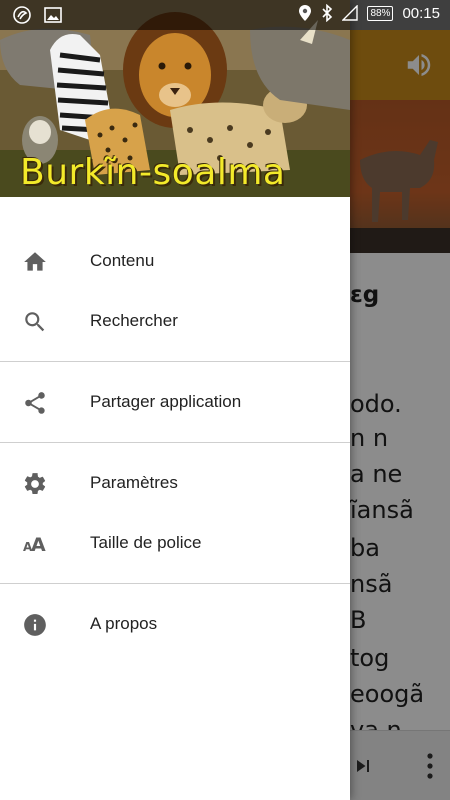  I want to click on menu-item-label: A propos, so click(124, 623).